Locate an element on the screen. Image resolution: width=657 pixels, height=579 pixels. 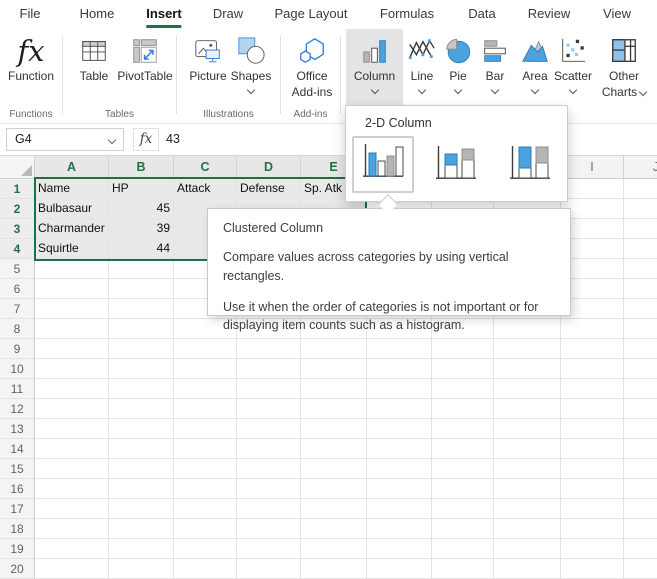
cell-E15 is located at coordinates (334, 469).